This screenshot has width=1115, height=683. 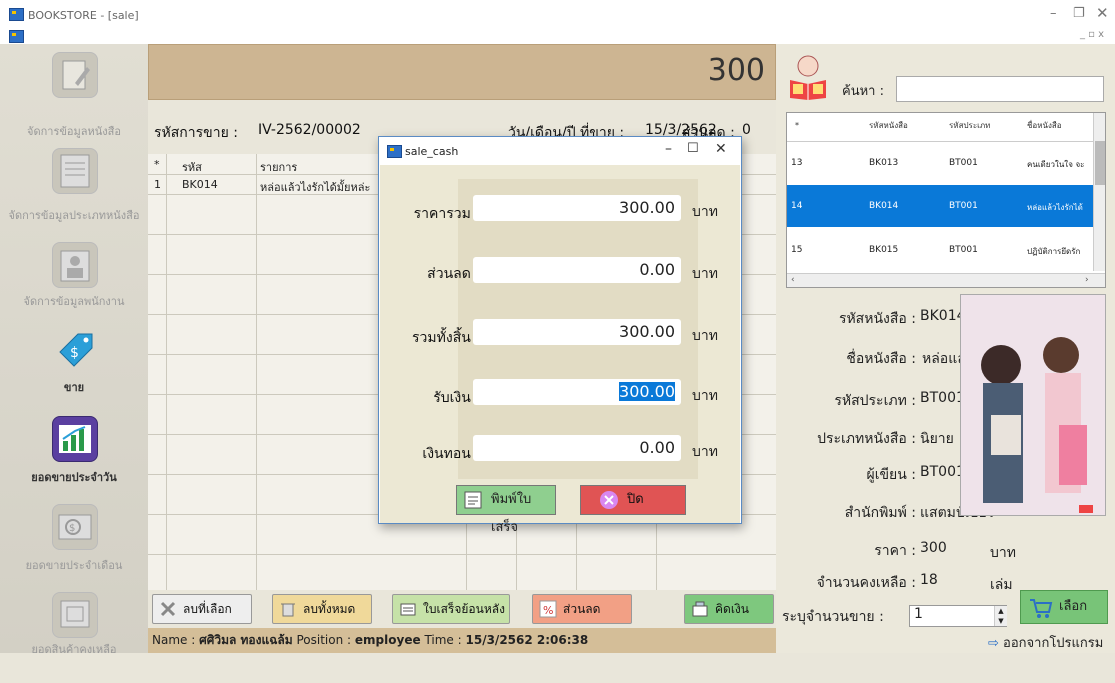 What do you see at coordinates (443, 640) in the screenshot?
I see `time-label: Time :` at bounding box center [443, 640].